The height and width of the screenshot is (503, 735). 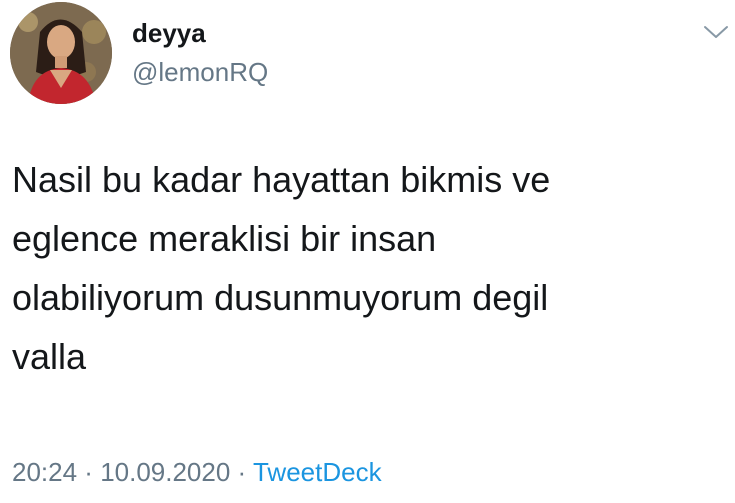 I want to click on tweet-metadata: 20:24 · 10.09.2020 · TweetDeck, so click(x=197, y=472).